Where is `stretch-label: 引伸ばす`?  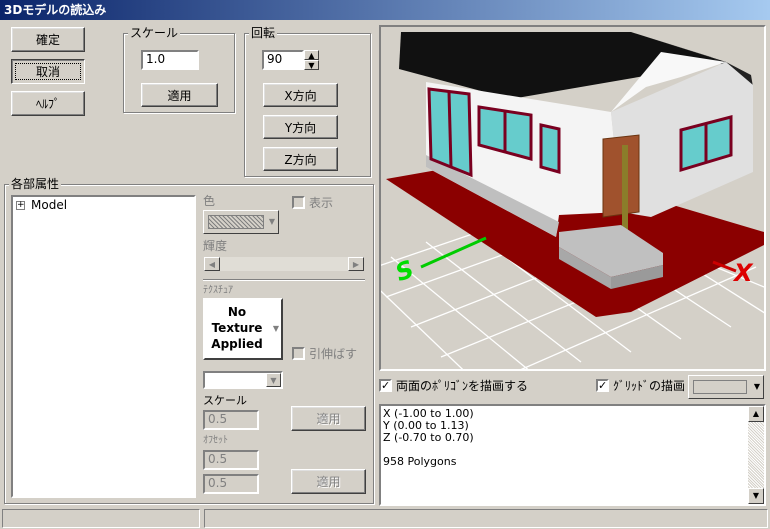
stretch-label: 引伸ばす is located at coordinates (333, 354).